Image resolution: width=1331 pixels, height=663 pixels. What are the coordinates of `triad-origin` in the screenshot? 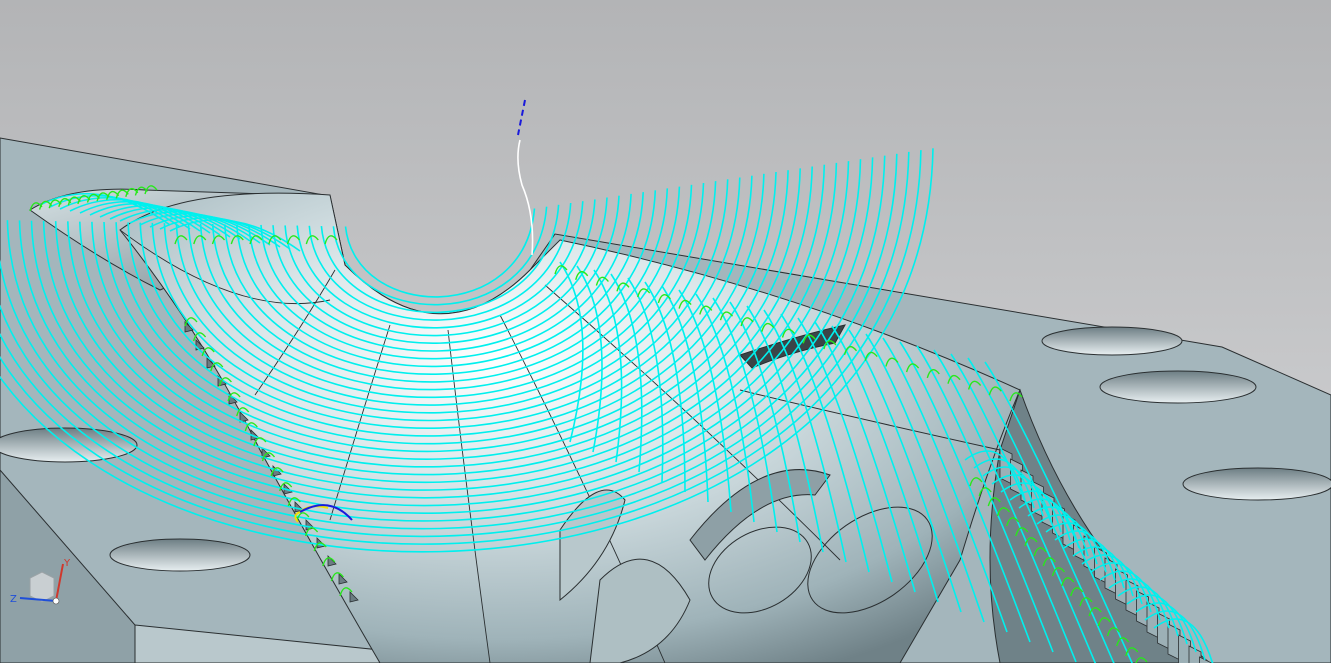 It's located at (56, 601).